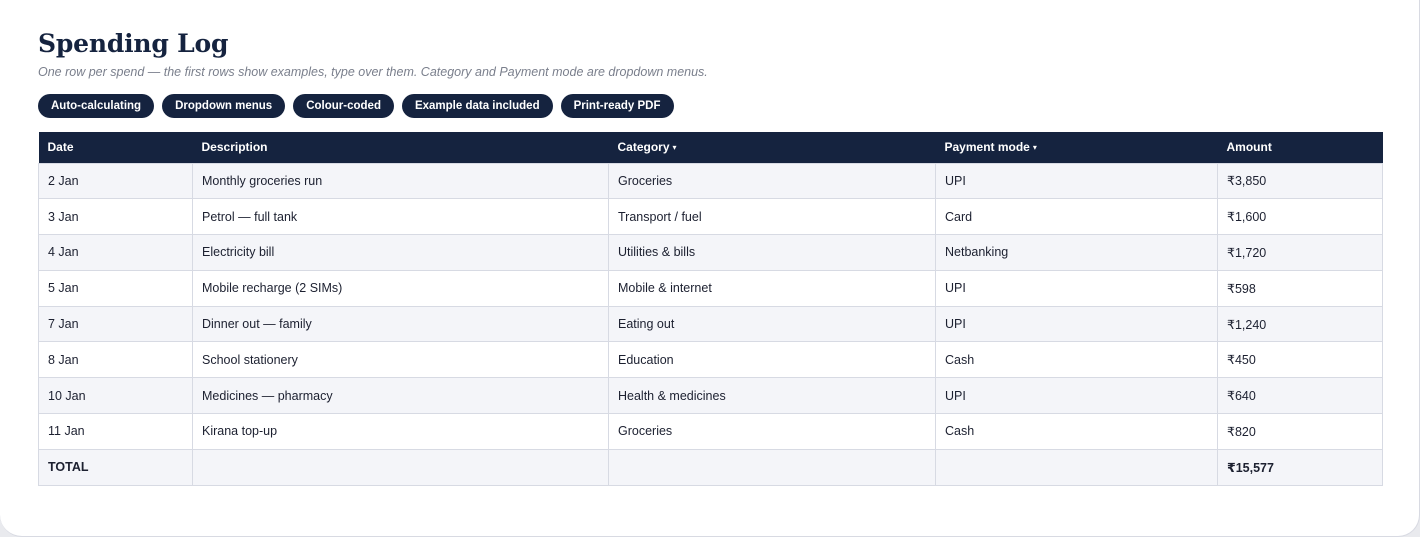 This screenshot has width=1420, height=537. Describe the element at coordinates (115, 360) in the screenshot. I see `cell-date: 8 Jan` at that location.